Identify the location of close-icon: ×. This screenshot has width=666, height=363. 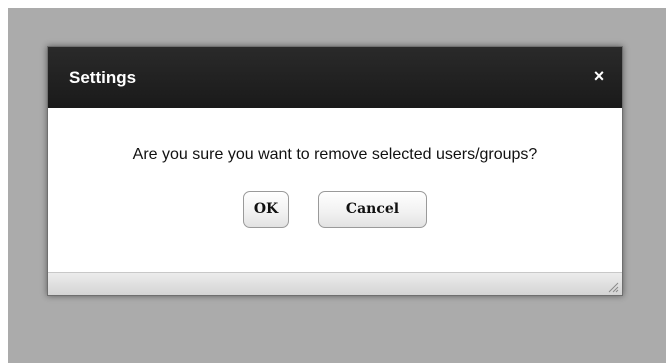
(599, 76).